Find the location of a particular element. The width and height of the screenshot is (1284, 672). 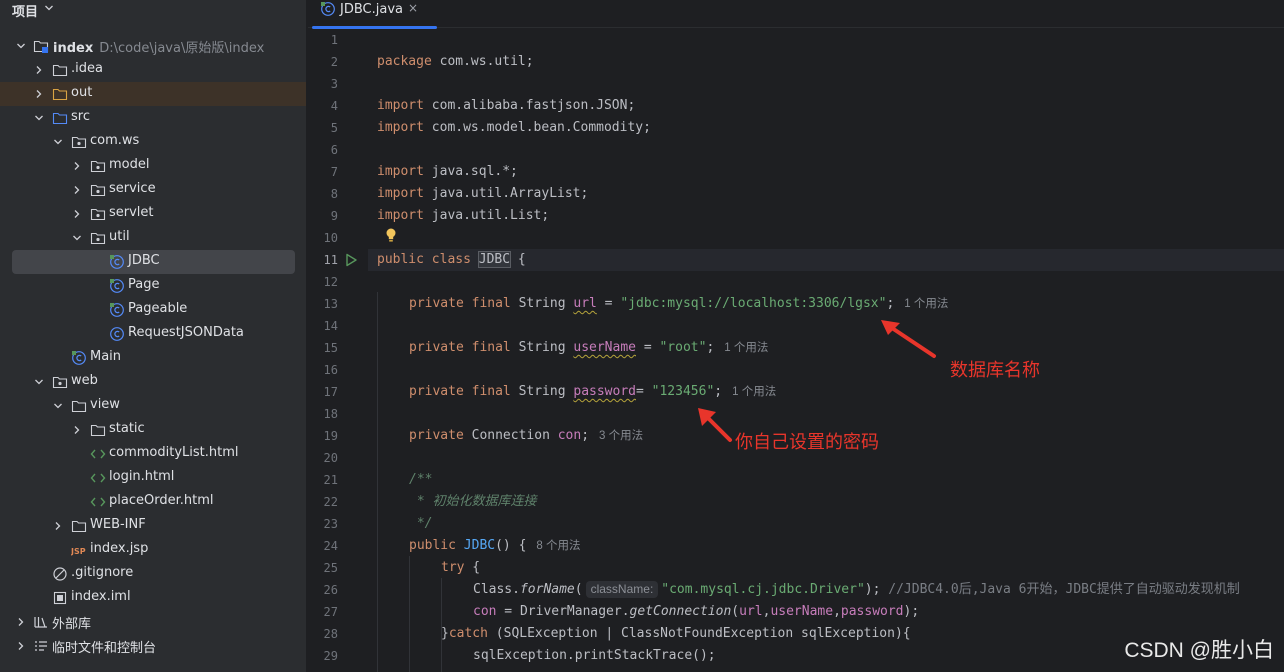

line-number: 14 is located at coordinates (330, 326).